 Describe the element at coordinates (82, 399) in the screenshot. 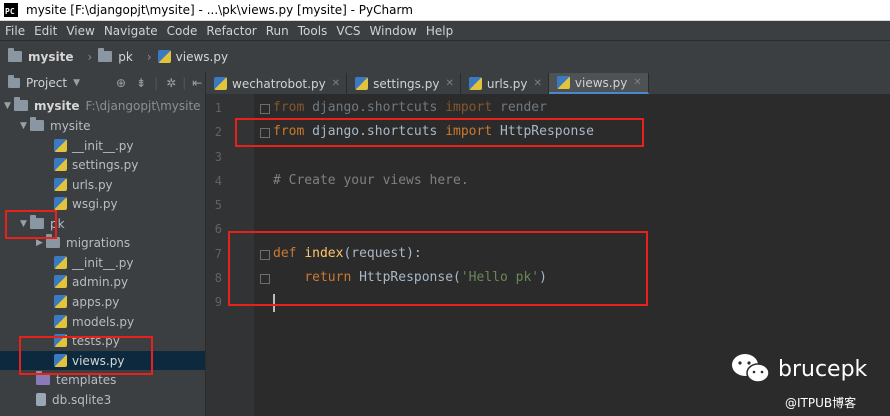

I see `tree-item-label: db.sqlite3` at that location.